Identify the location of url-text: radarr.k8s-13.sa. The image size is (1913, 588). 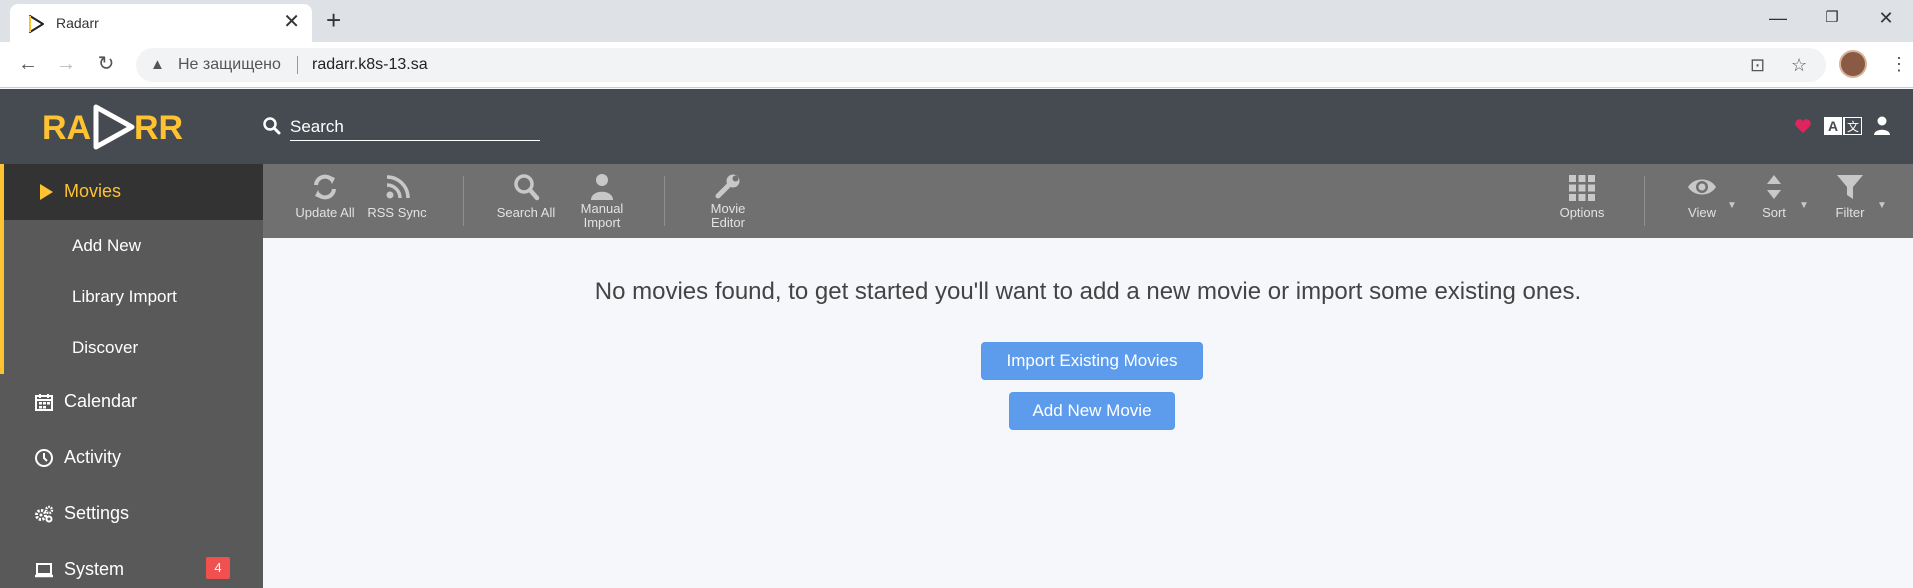
(370, 65).